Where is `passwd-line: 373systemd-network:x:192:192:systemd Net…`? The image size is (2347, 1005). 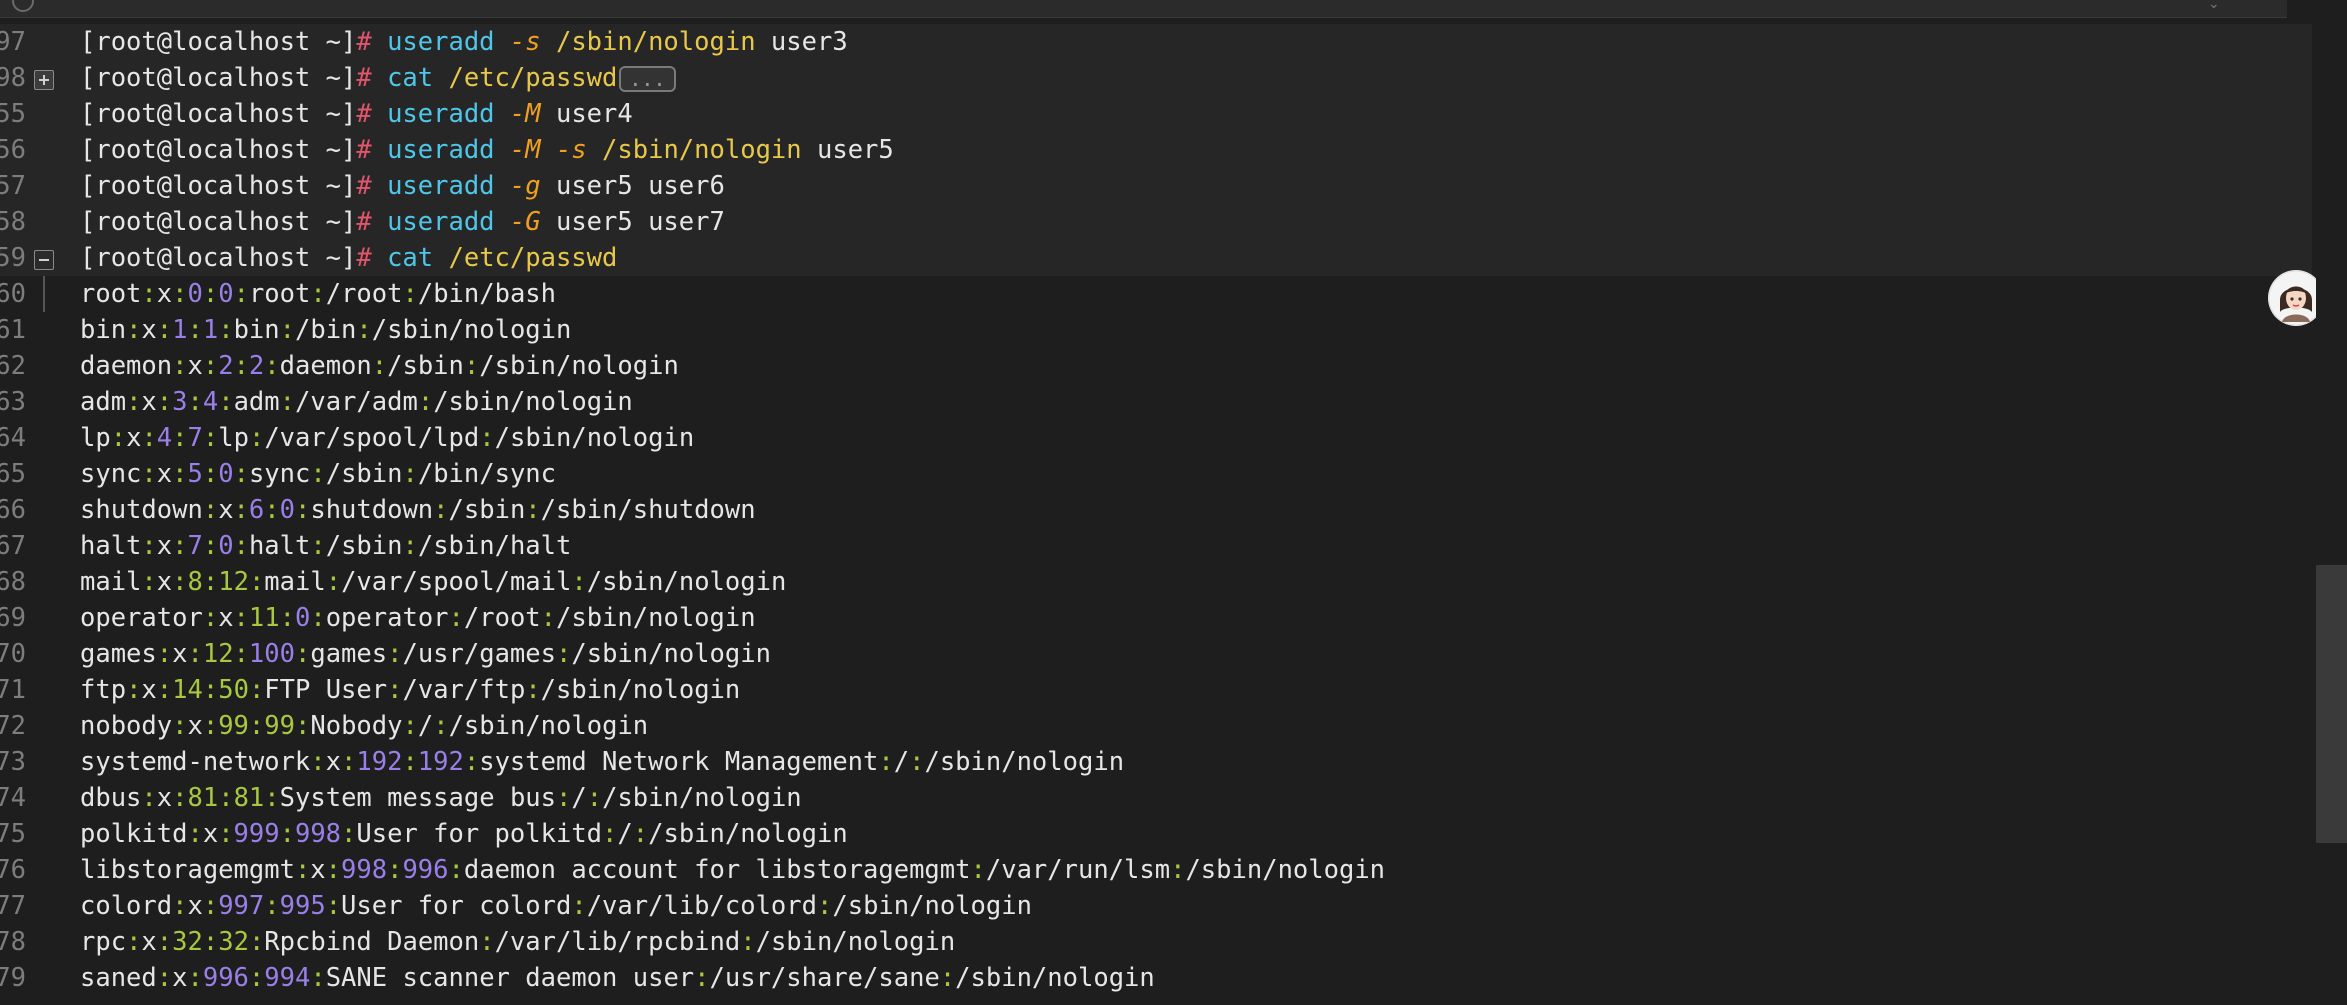
passwd-line: 373systemd-network:x:192:192:systemd Net… is located at coordinates (1156, 762).